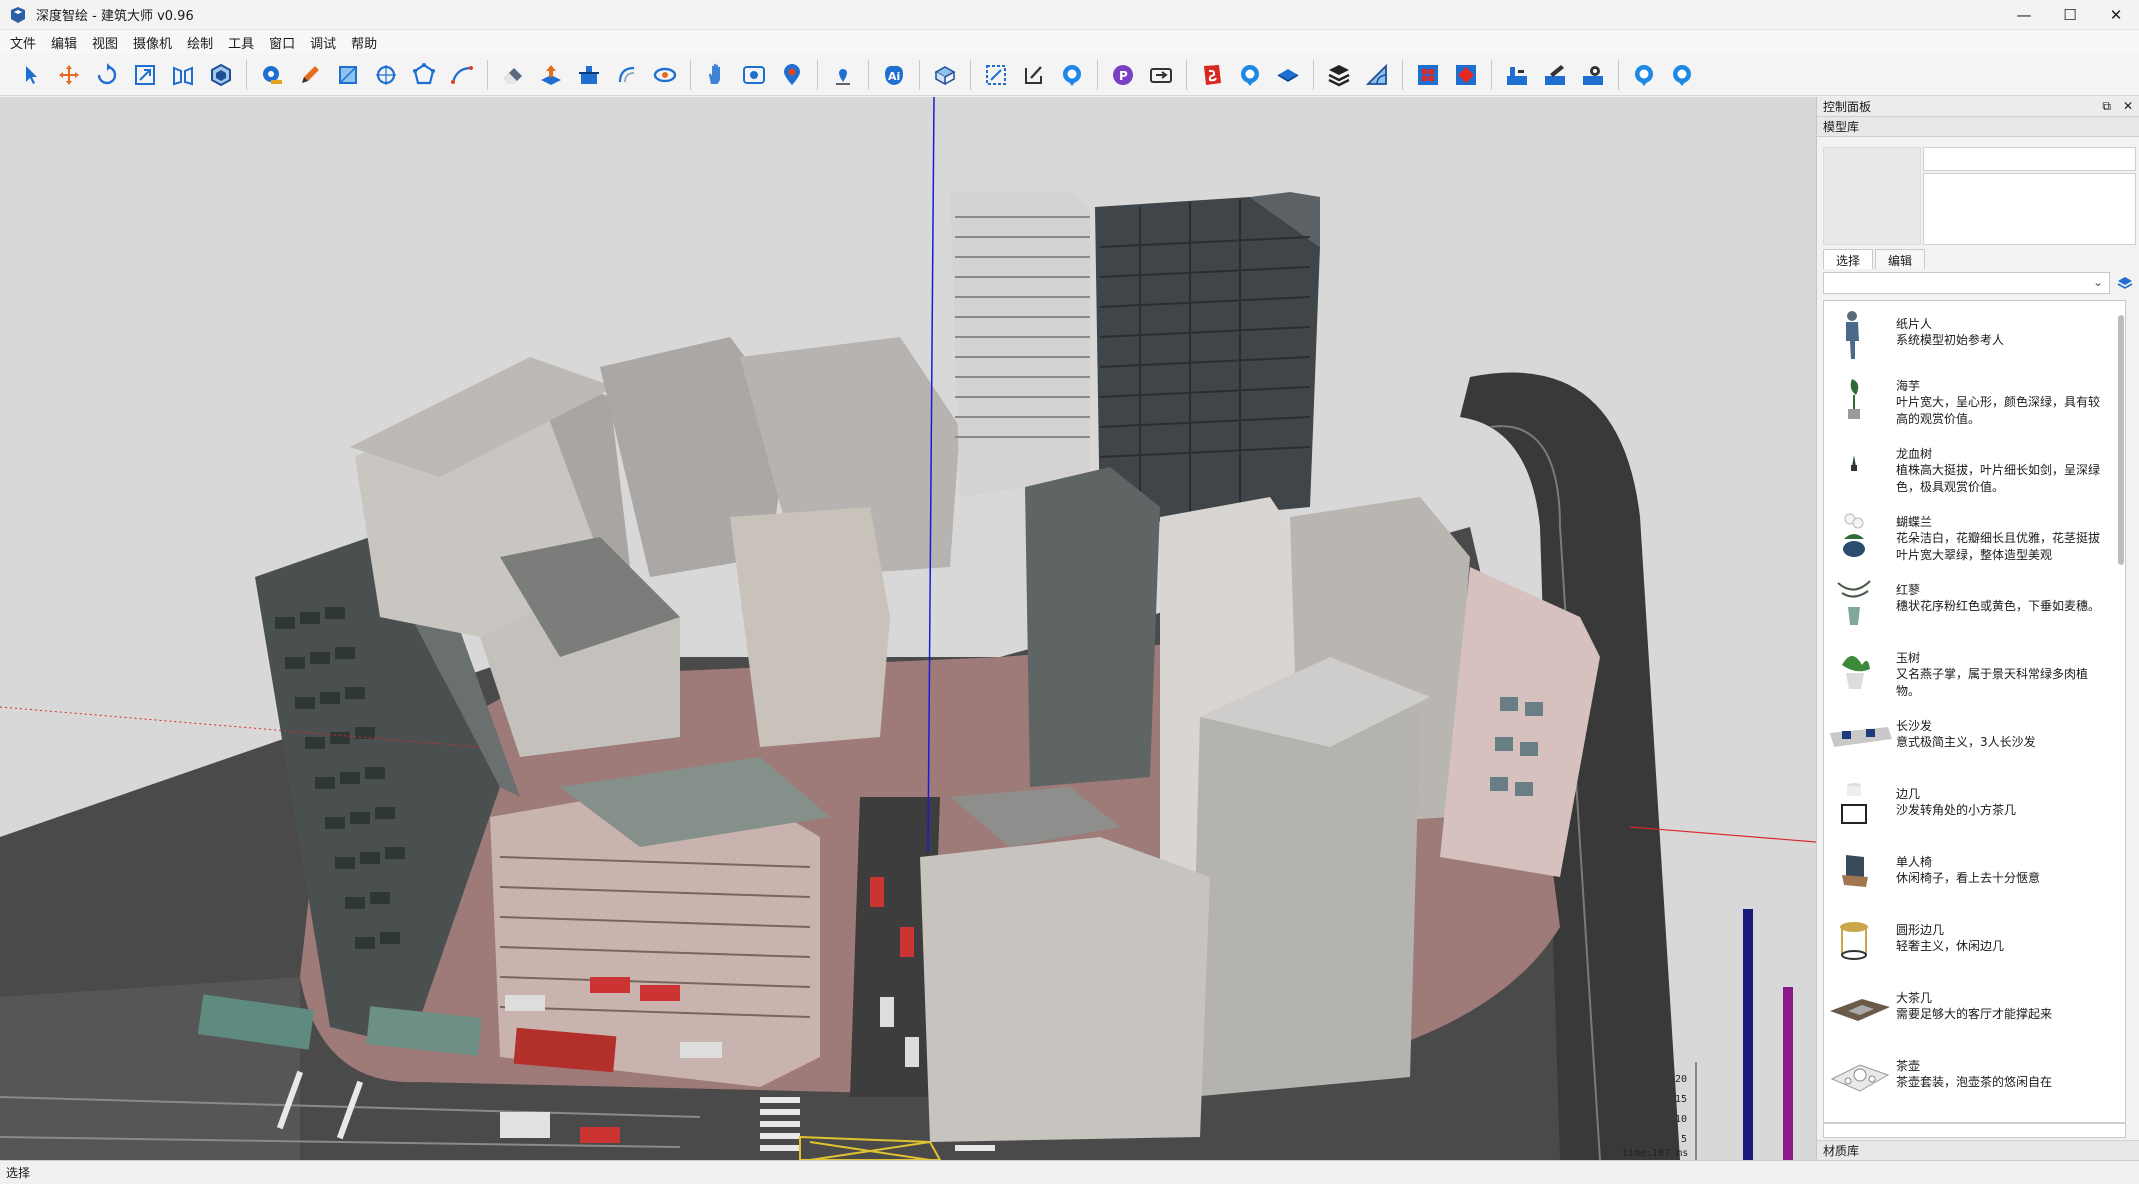 This screenshot has width=2139, height=1184. Describe the element at coordinates (1854, 399) in the screenshot. I see `alocasia-plant-icon` at that location.